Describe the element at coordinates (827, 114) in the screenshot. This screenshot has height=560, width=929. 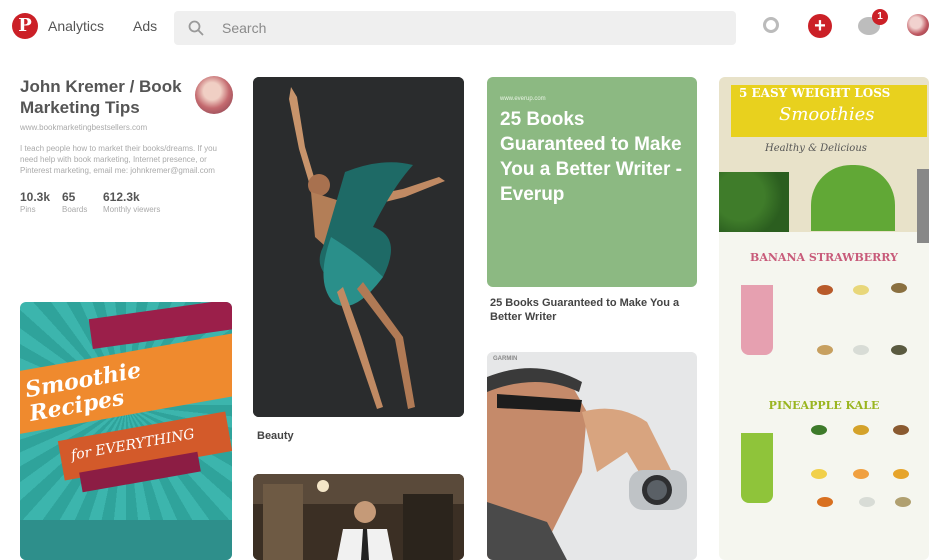
I see `infographic-title-script: Smoothies` at that location.